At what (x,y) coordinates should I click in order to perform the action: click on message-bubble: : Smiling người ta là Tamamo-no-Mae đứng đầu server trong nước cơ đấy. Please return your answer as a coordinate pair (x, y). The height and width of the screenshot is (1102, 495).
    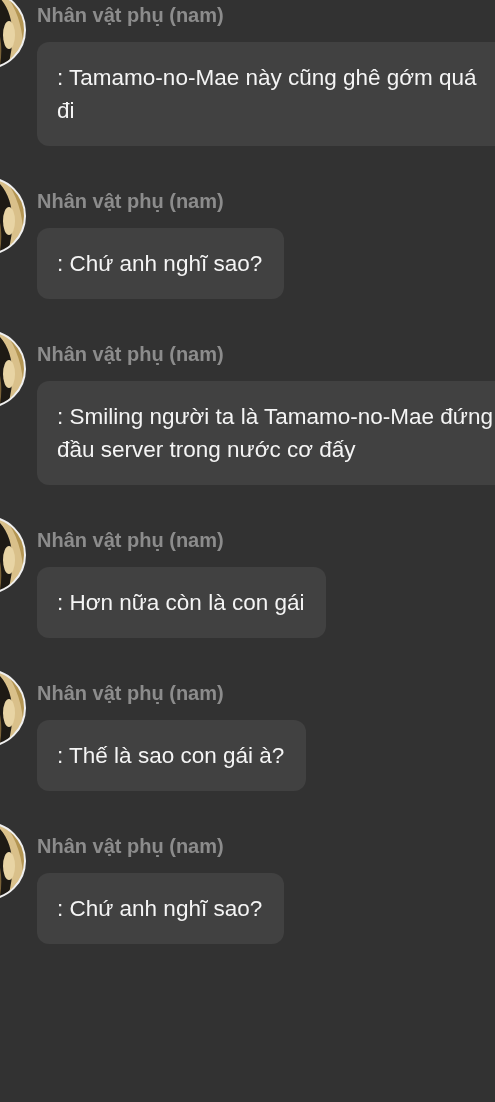
    Looking at the image, I should click on (266, 433).